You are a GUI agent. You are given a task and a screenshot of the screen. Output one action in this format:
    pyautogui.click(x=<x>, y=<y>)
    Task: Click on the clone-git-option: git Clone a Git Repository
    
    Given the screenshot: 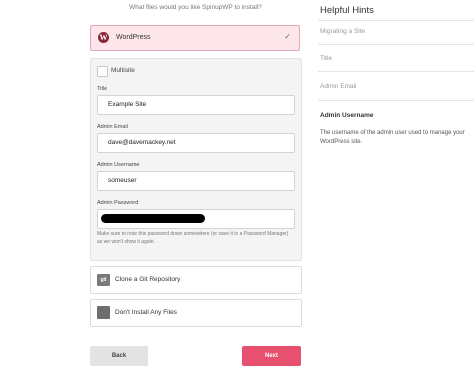 What is the action you would take?
    pyautogui.click(x=196, y=280)
    